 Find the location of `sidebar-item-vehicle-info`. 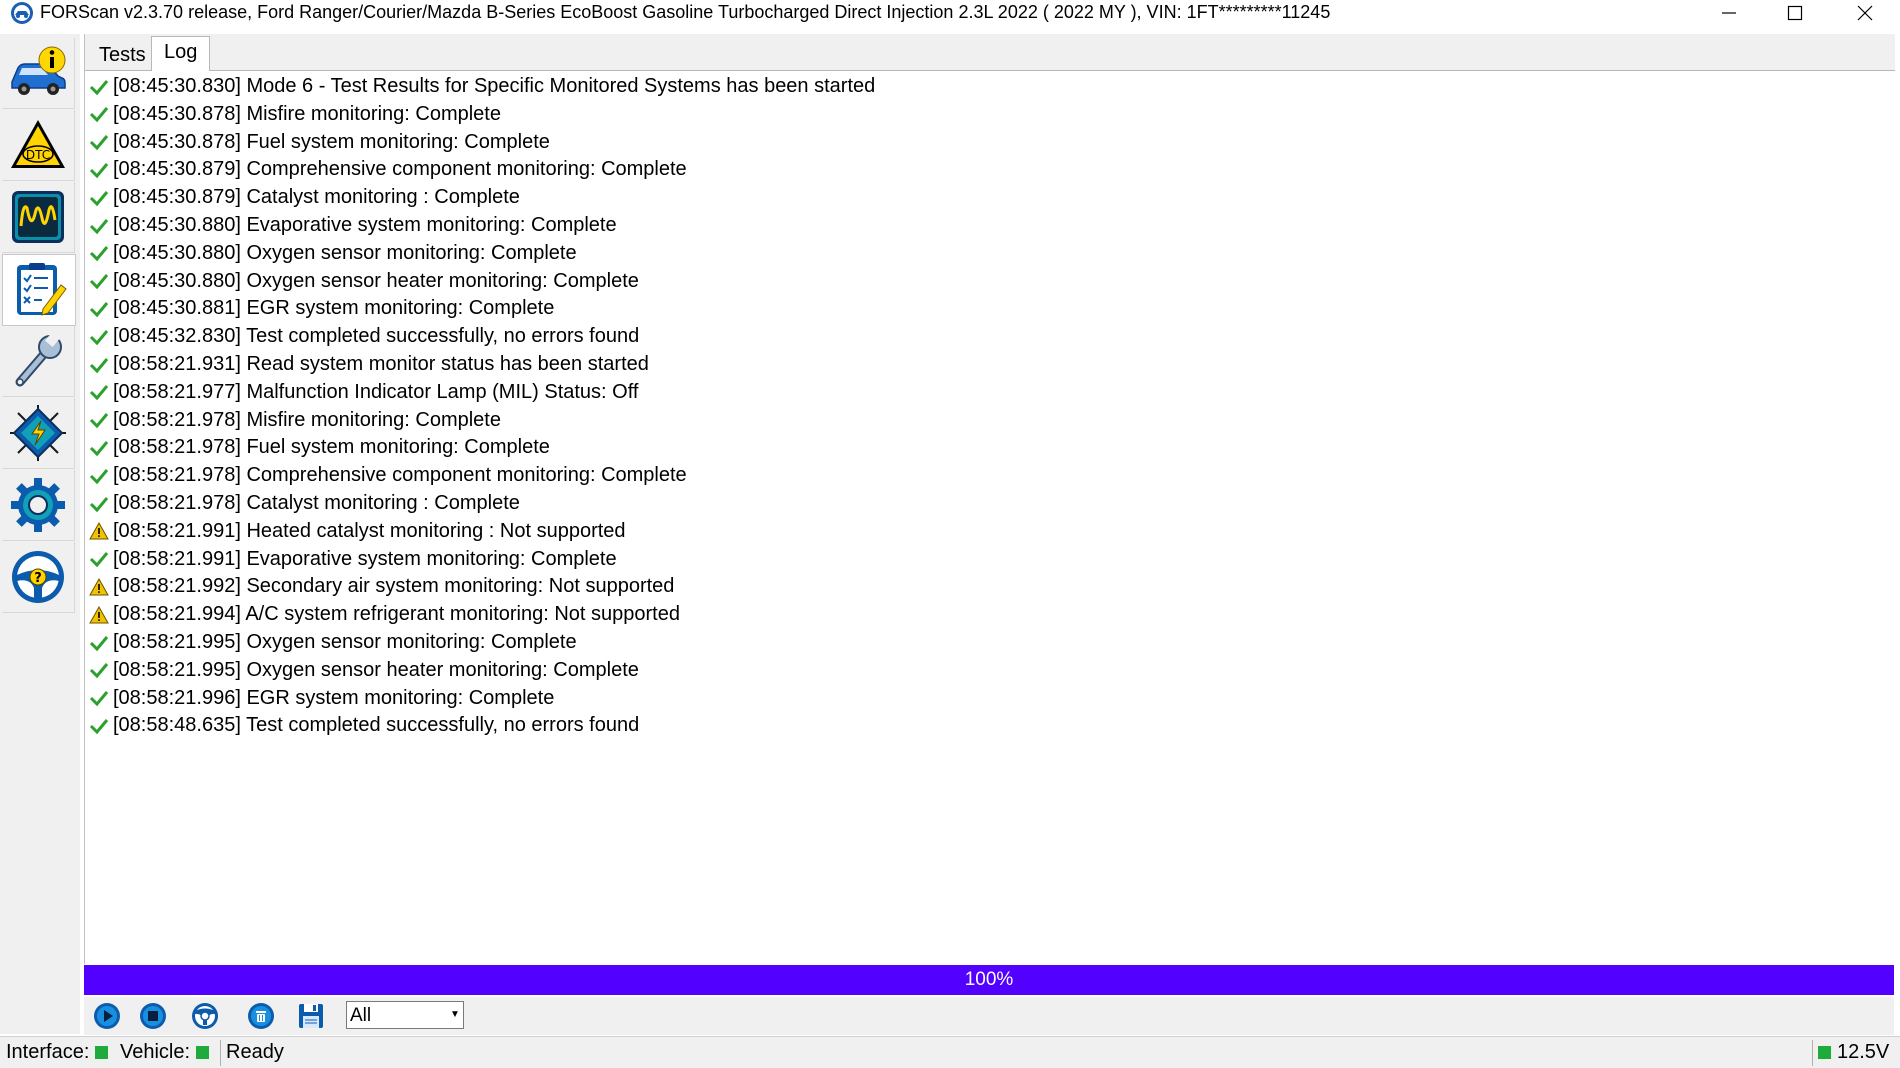

sidebar-item-vehicle-info is located at coordinates (38, 73).